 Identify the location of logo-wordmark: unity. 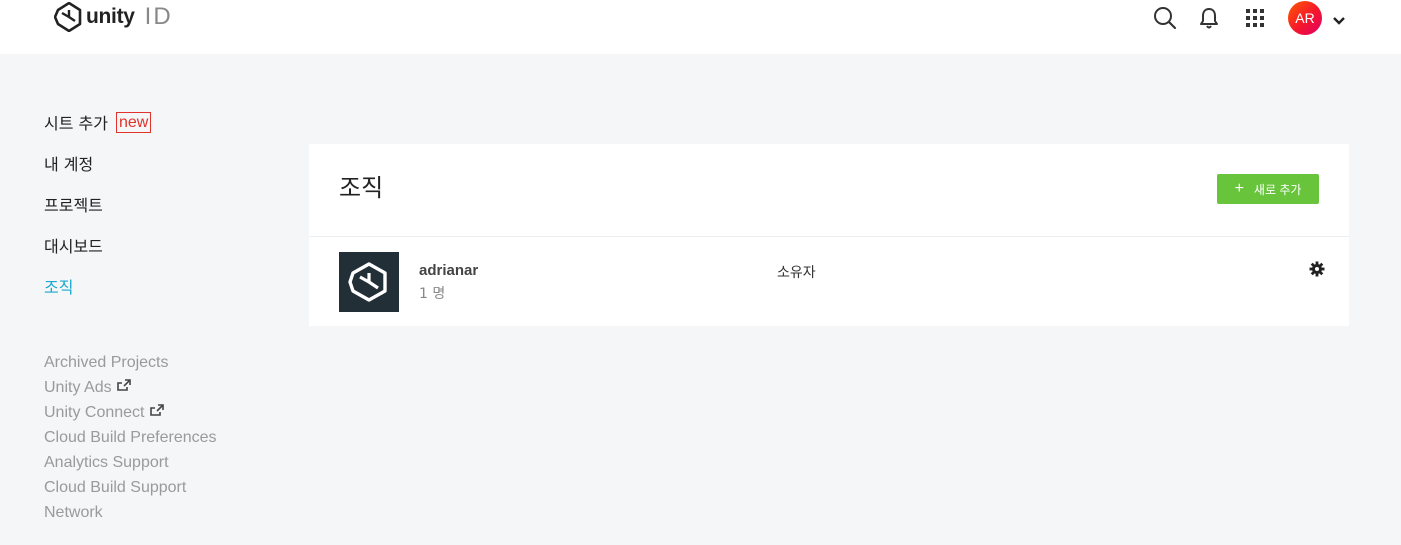
(110, 16).